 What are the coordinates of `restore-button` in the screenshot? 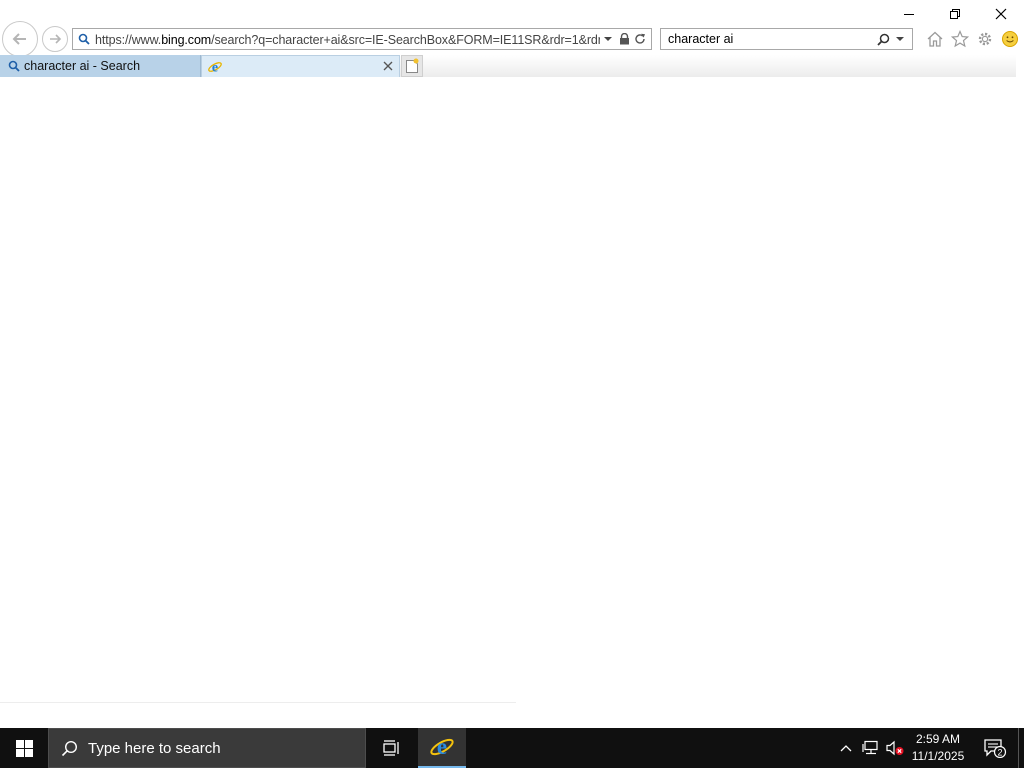 It's located at (955, 14).